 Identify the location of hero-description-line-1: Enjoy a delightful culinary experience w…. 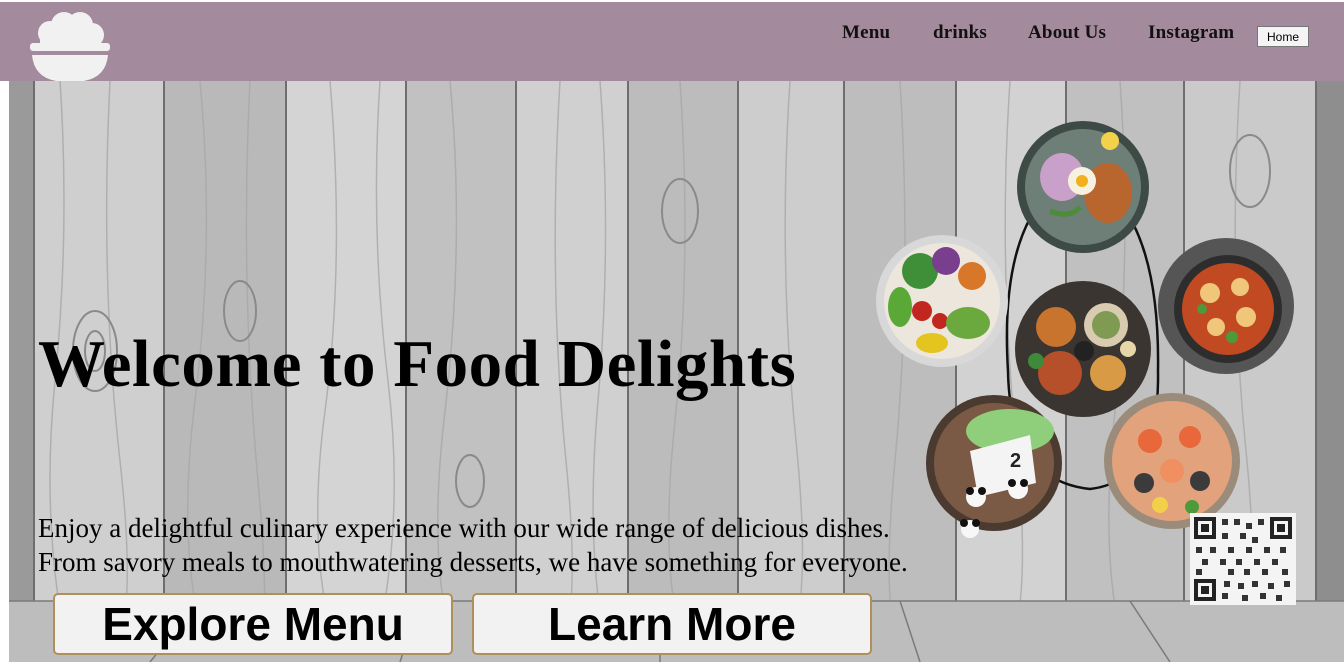
(464, 528).